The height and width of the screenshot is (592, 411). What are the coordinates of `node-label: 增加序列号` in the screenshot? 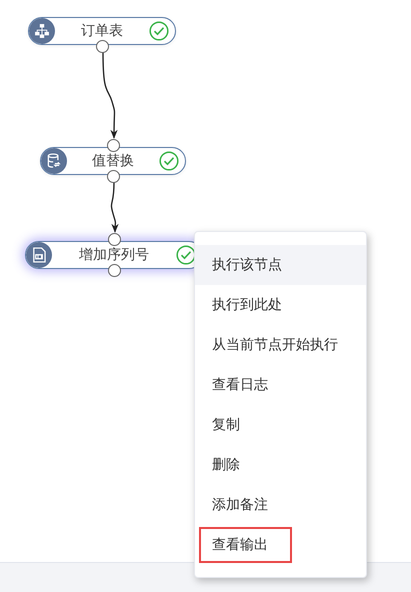 It's located at (114, 255).